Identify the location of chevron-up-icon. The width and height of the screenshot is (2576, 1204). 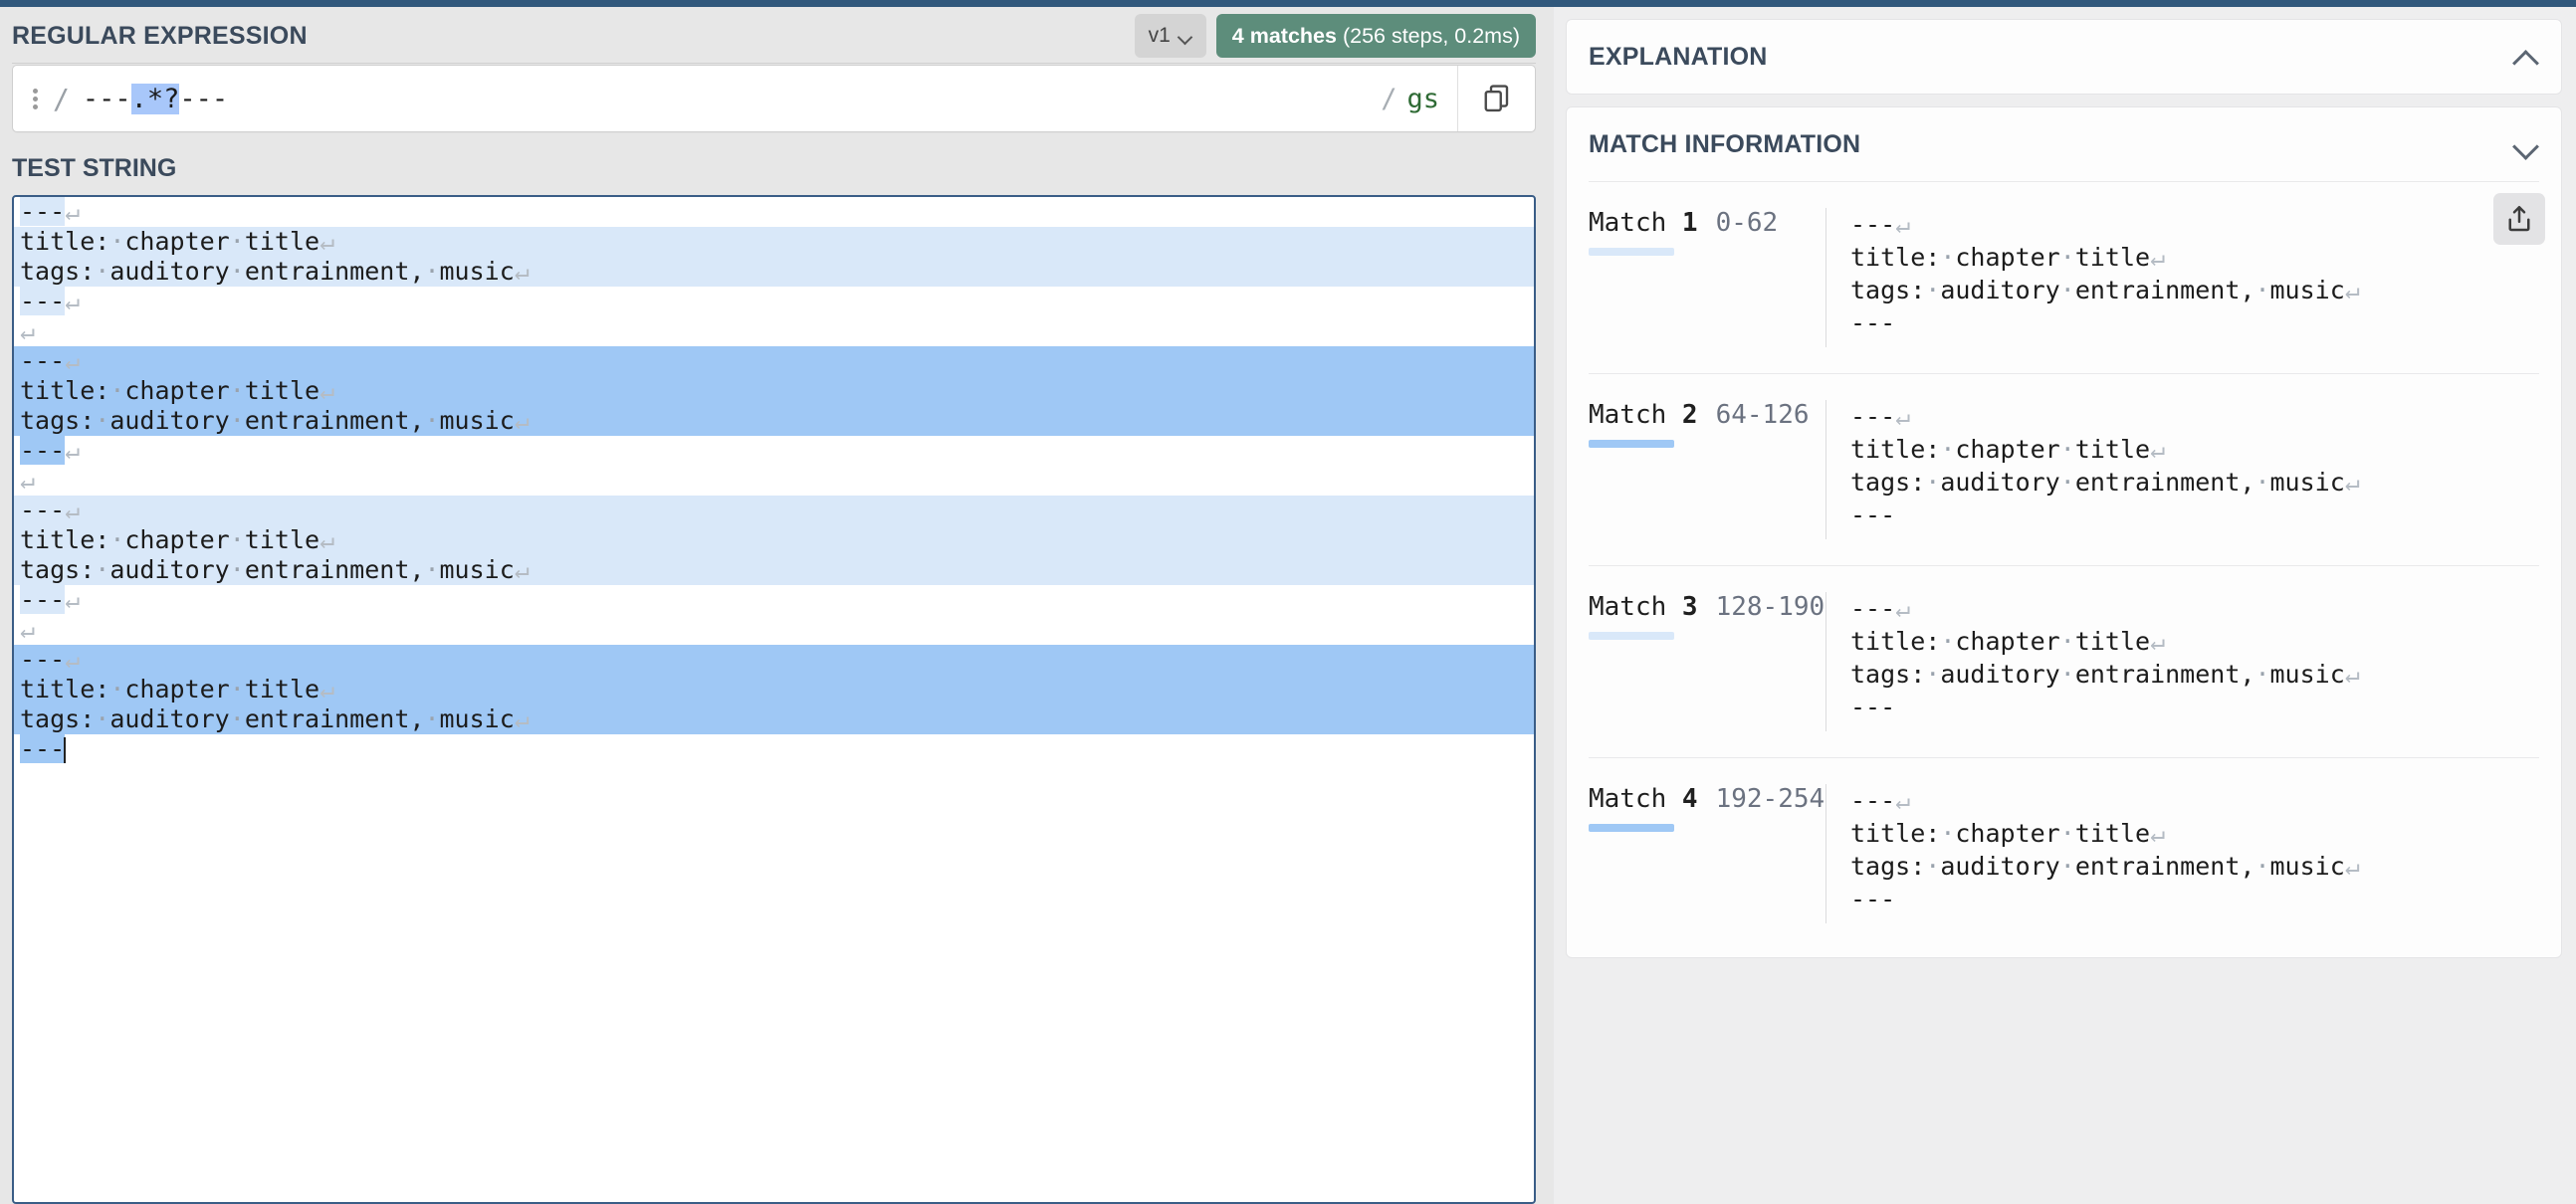
(2526, 57).